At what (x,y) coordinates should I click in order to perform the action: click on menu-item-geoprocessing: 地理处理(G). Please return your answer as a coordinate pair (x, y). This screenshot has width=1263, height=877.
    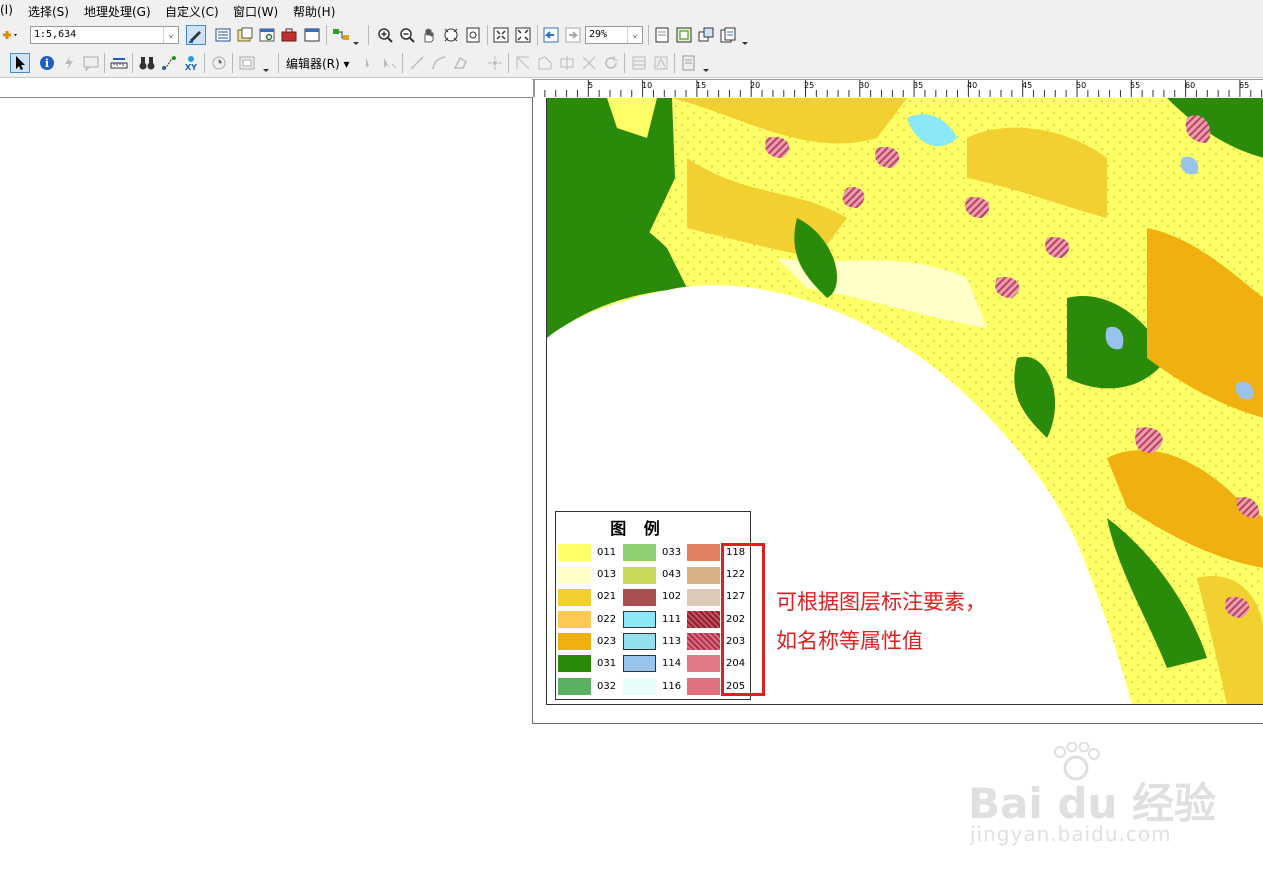
    Looking at the image, I should click on (117, 11).